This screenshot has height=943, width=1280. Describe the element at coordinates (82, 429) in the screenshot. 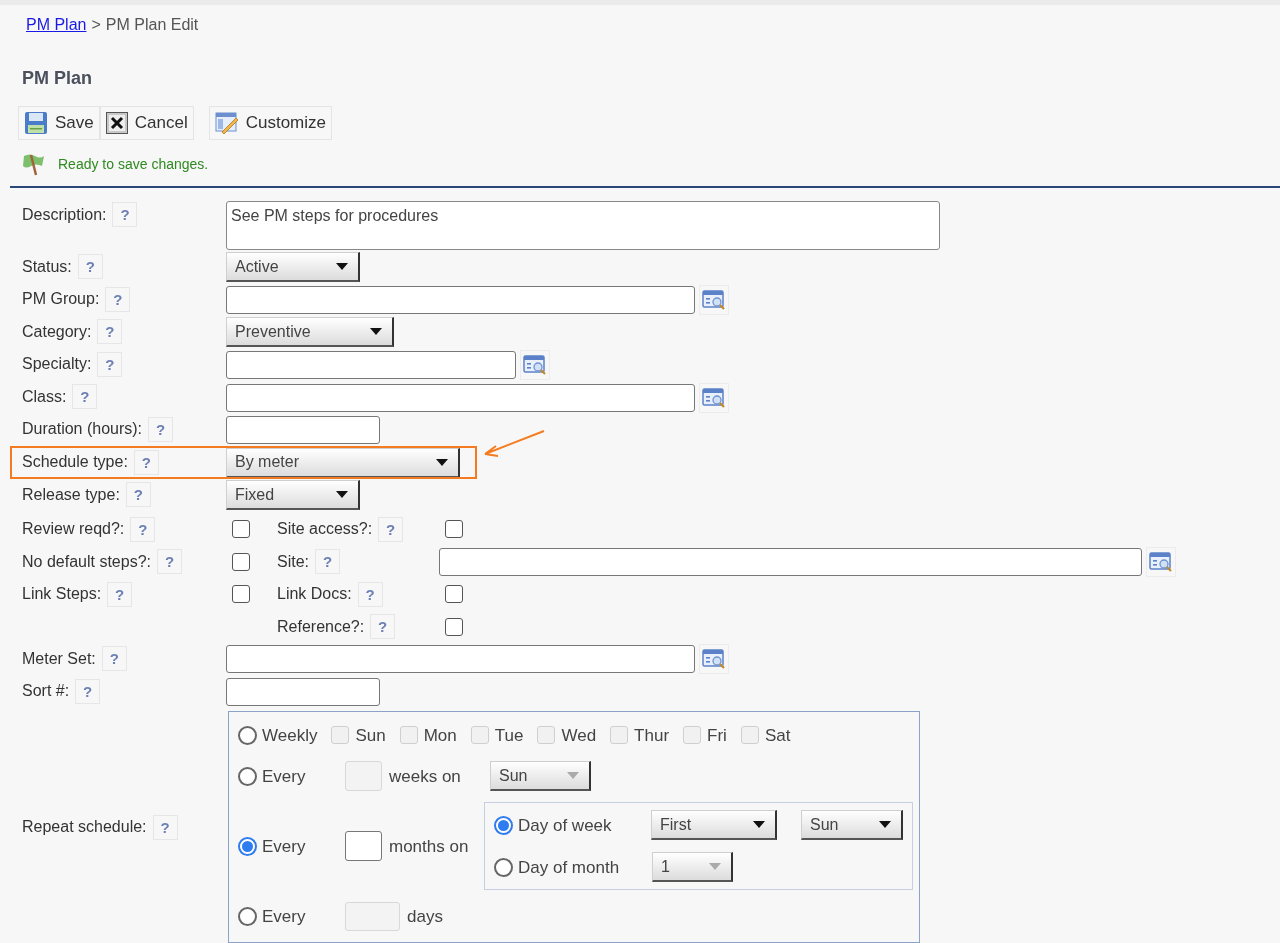

I see `field-label: Duration (hours):` at that location.